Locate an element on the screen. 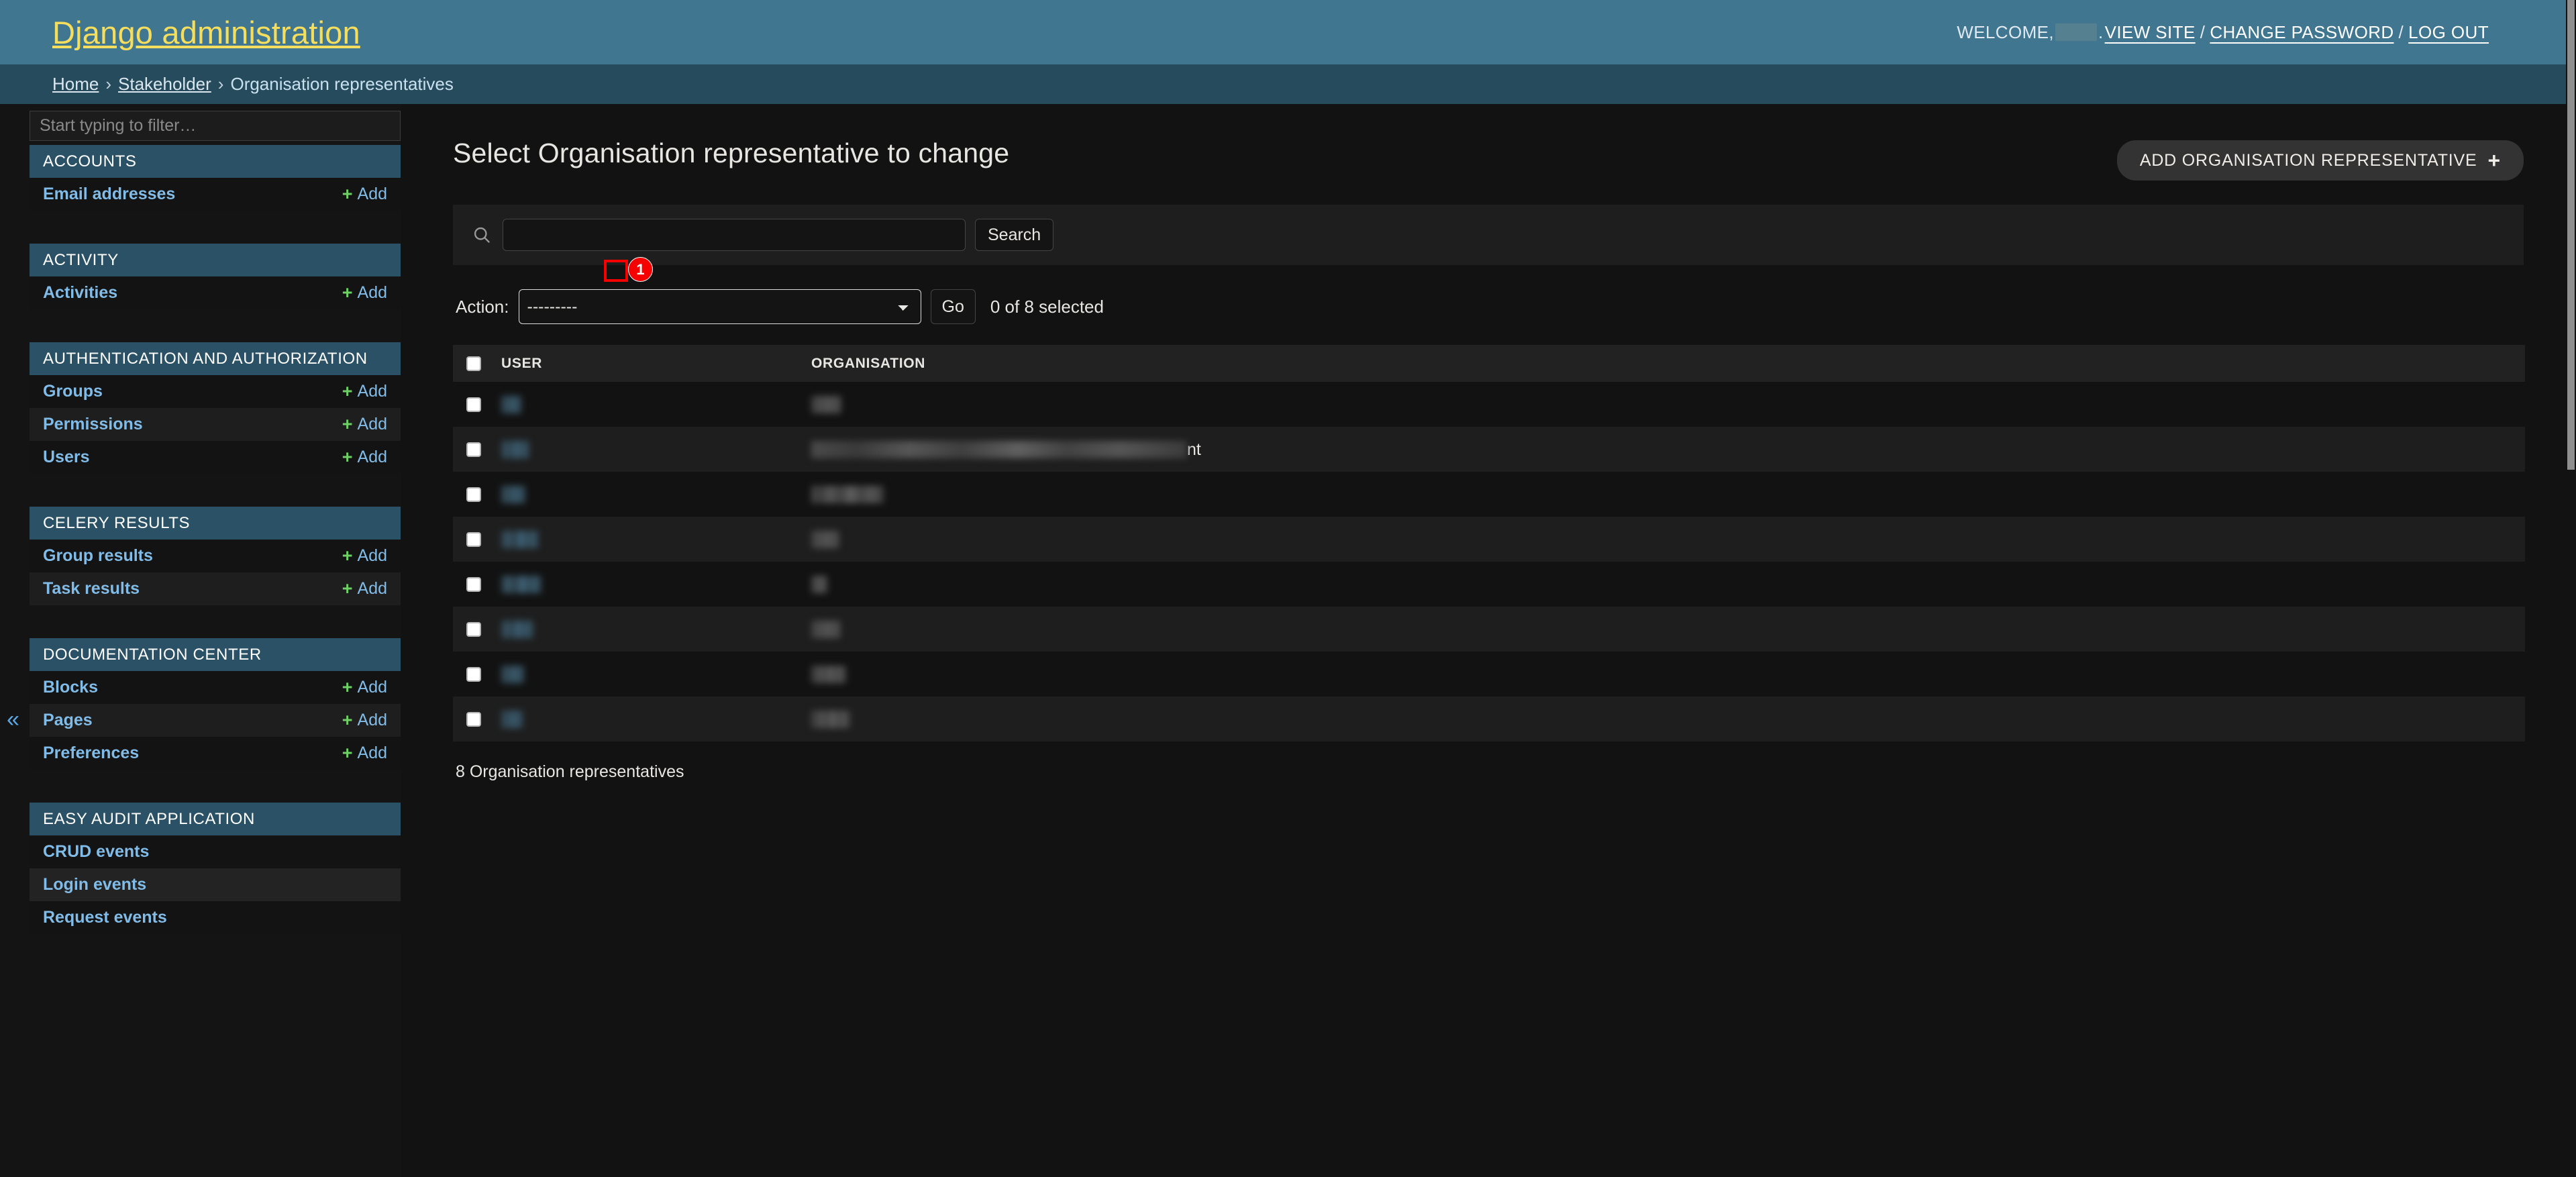  sidebar-item-label: Request events is located at coordinates (105, 917).